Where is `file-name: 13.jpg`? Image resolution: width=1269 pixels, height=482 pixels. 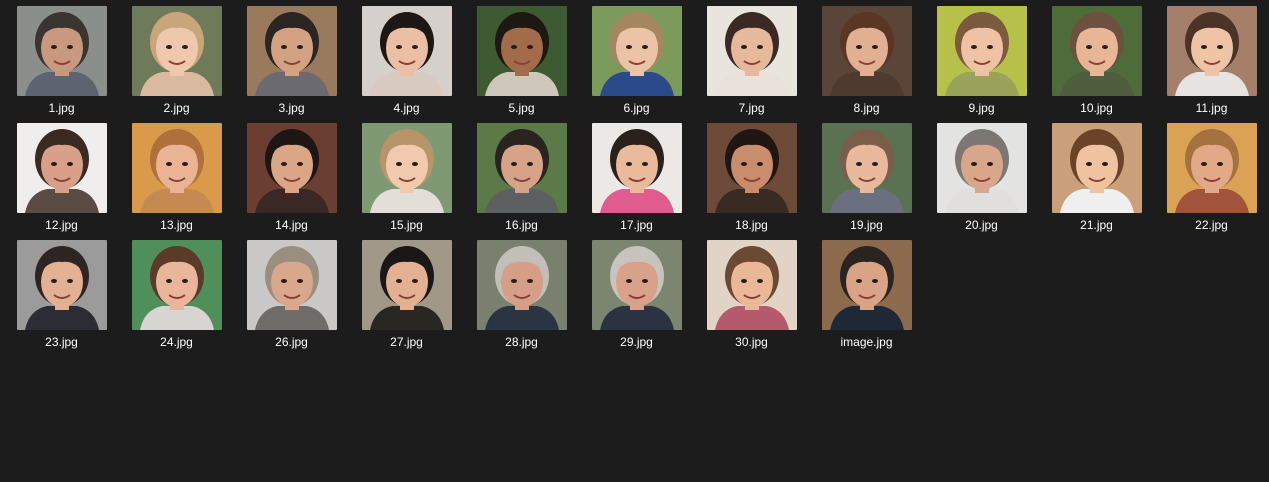 file-name: 13.jpg is located at coordinates (176, 225).